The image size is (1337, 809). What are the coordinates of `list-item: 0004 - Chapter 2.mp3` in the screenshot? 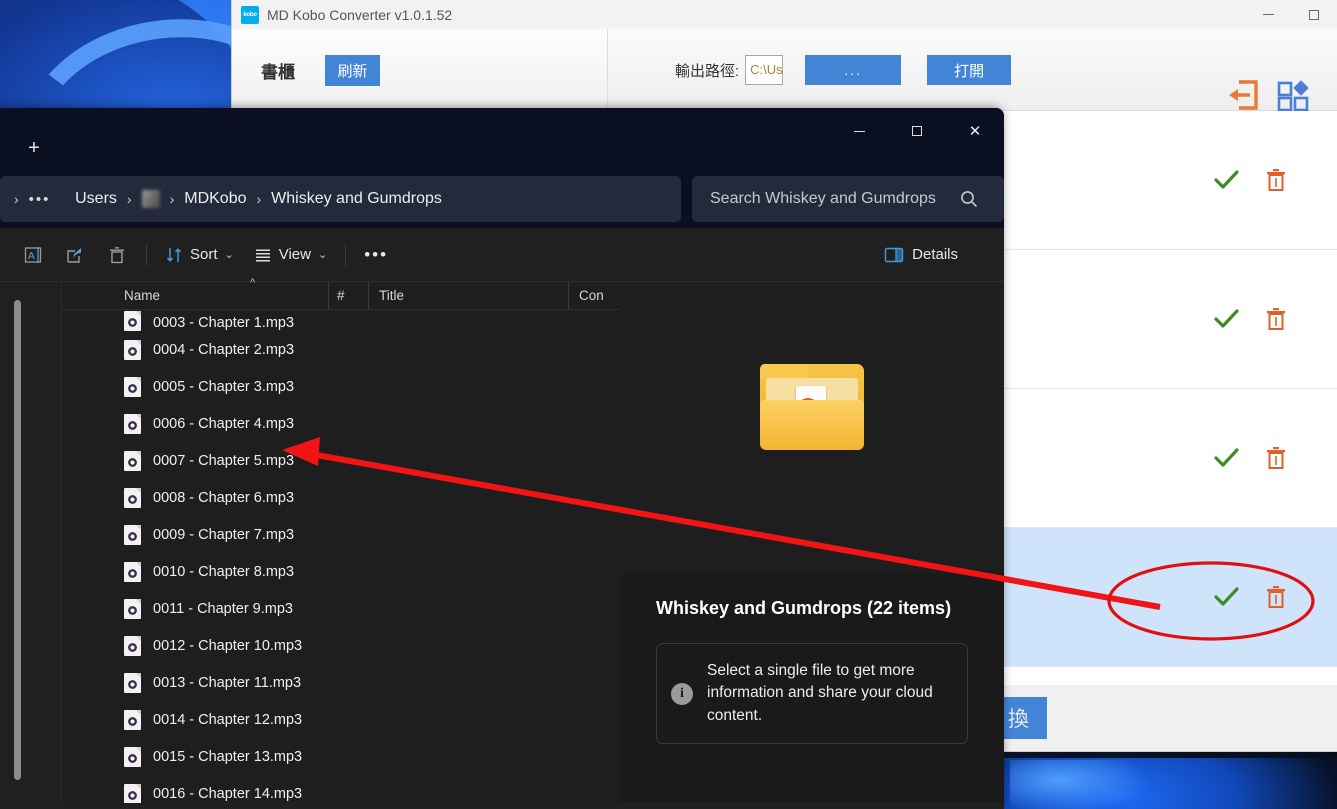 It's located at (341, 349).